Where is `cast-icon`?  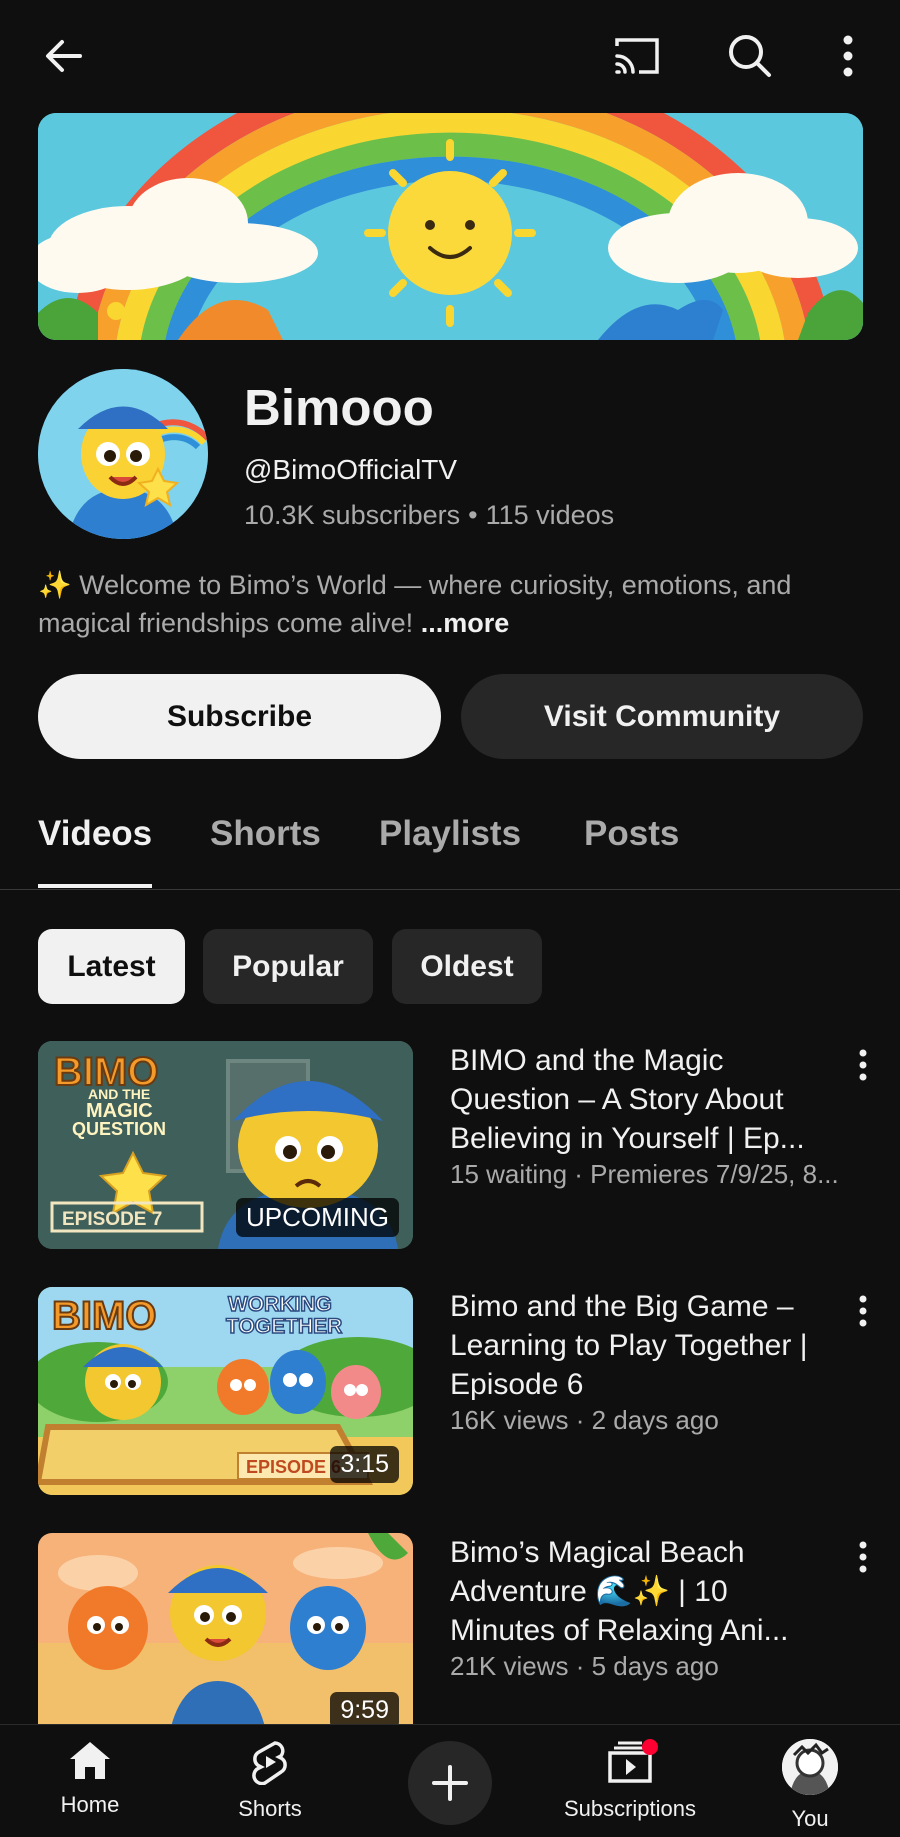 cast-icon is located at coordinates (636, 56).